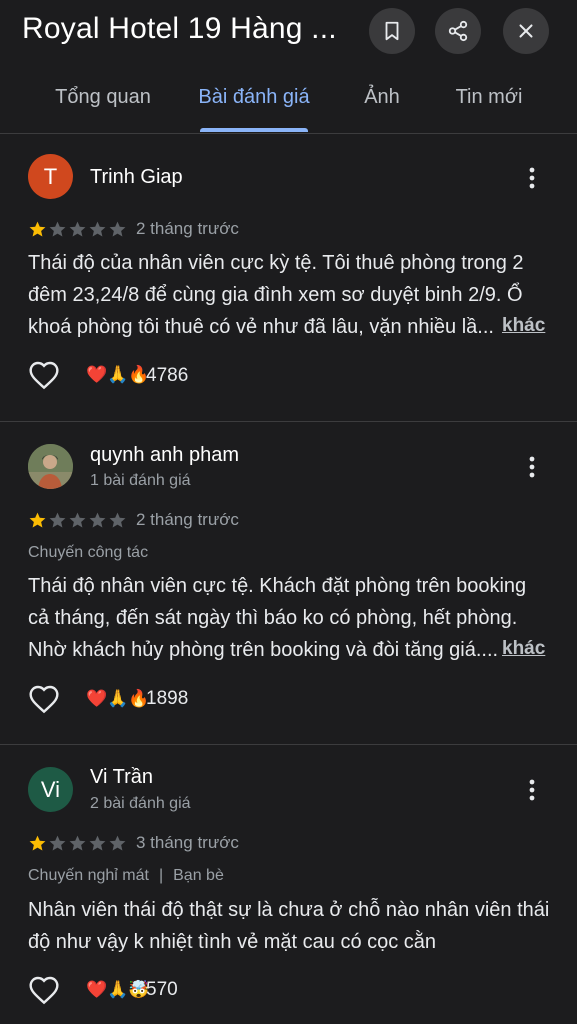 The height and width of the screenshot is (1024, 577). What do you see at coordinates (253, 97) in the screenshot?
I see `tab-reviews: Bài đánh giá` at bounding box center [253, 97].